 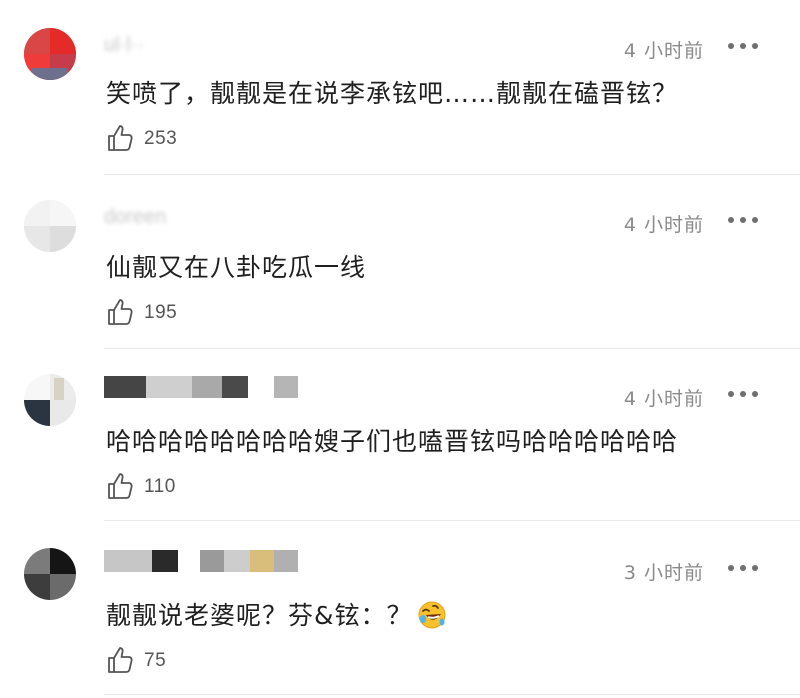 What do you see at coordinates (50, 574) in the screenshot?
I see `avatar` at bounding box center [50, 574].